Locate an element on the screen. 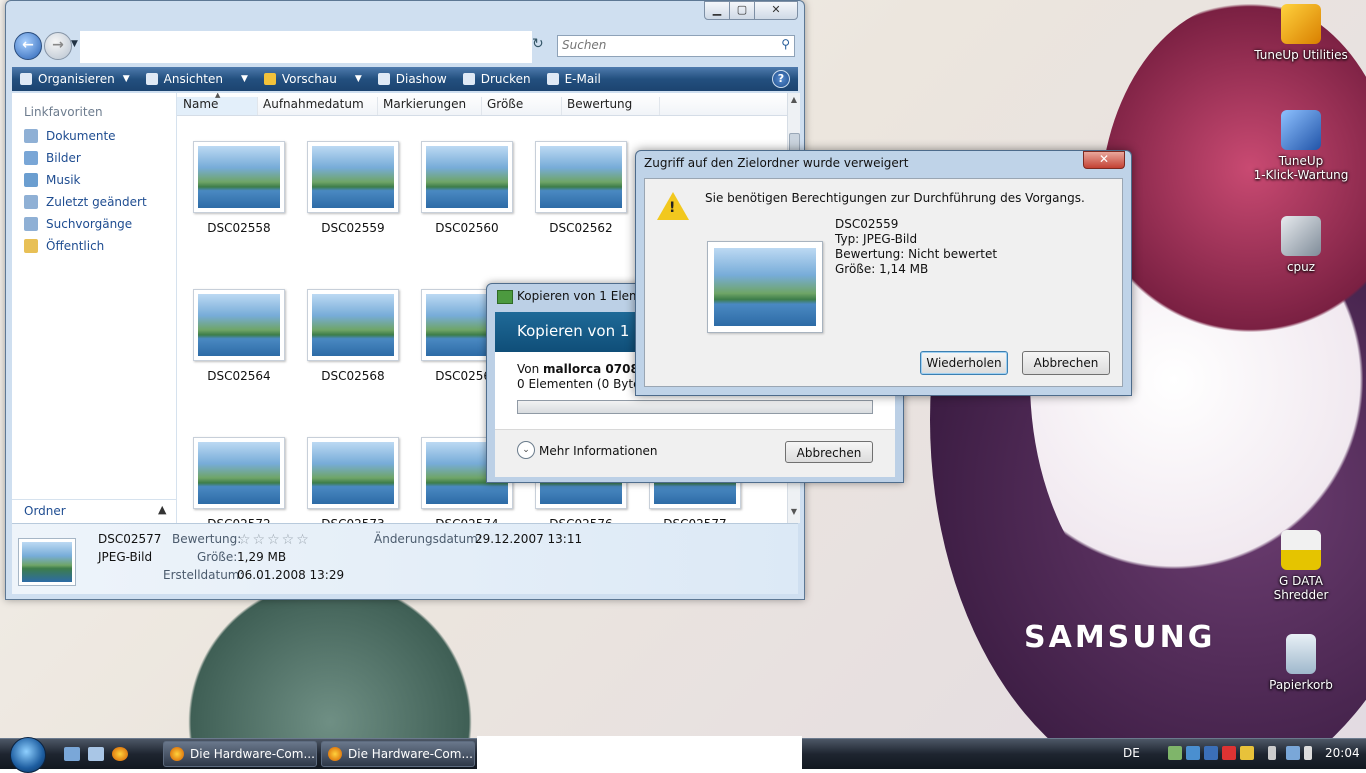 This screenshot has height=773, width=1366. file-thumbnail: DSC02568 is located at coordinates (353, 336).